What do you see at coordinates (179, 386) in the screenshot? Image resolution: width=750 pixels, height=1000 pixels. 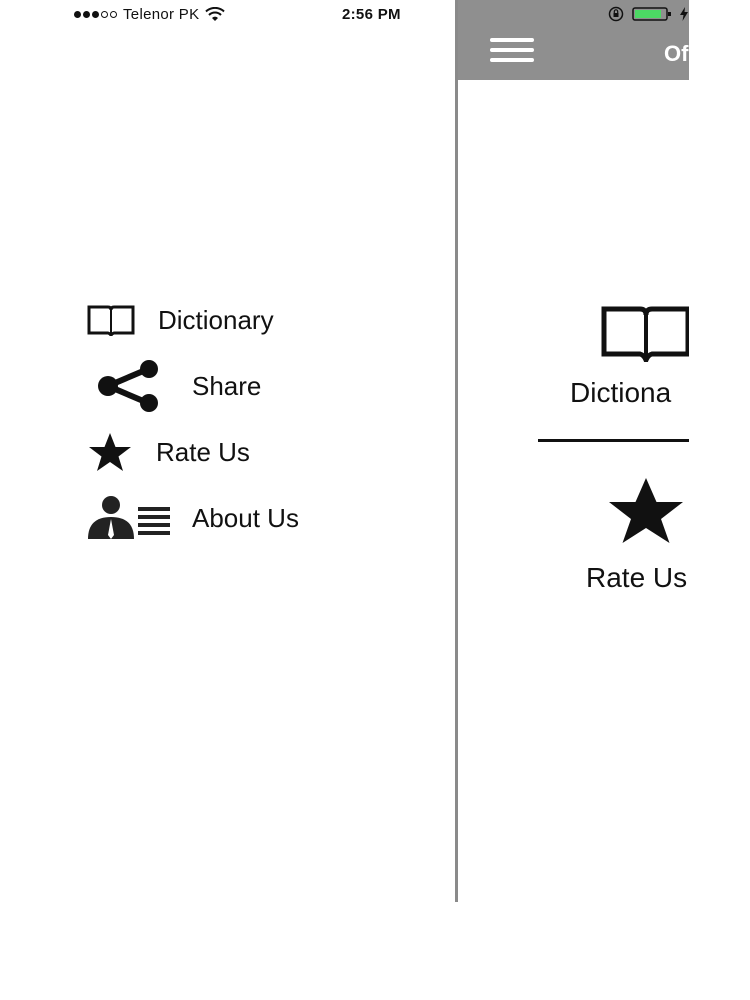 I see `menu-item-share: Share` at bounding box center [179, 386].